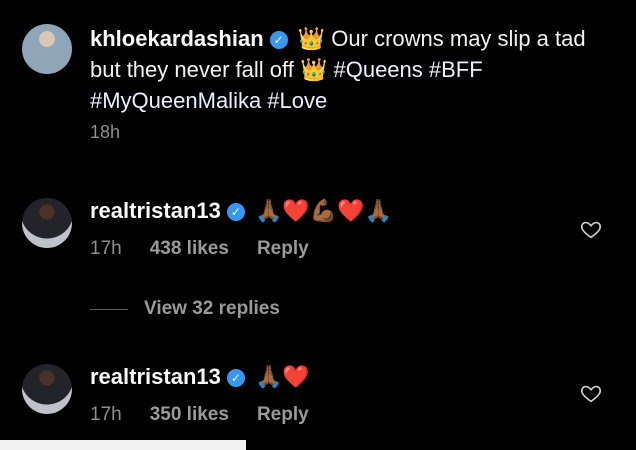 This screenshot has width=636, height=450. What do you see at coordinates (212, 309) in the screenshot?
I see `view-replies-label: View 32 replies` at bounding box center [212, 309].